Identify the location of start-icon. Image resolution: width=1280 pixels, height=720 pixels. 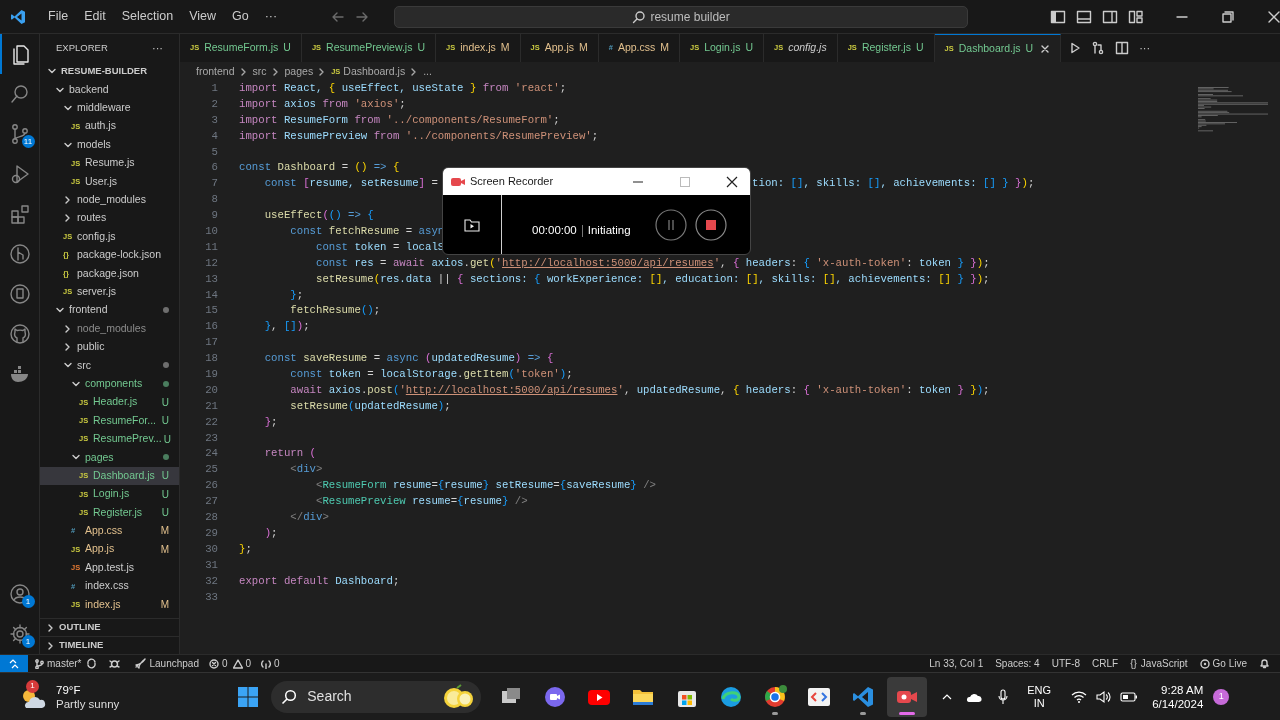
(248, 696).